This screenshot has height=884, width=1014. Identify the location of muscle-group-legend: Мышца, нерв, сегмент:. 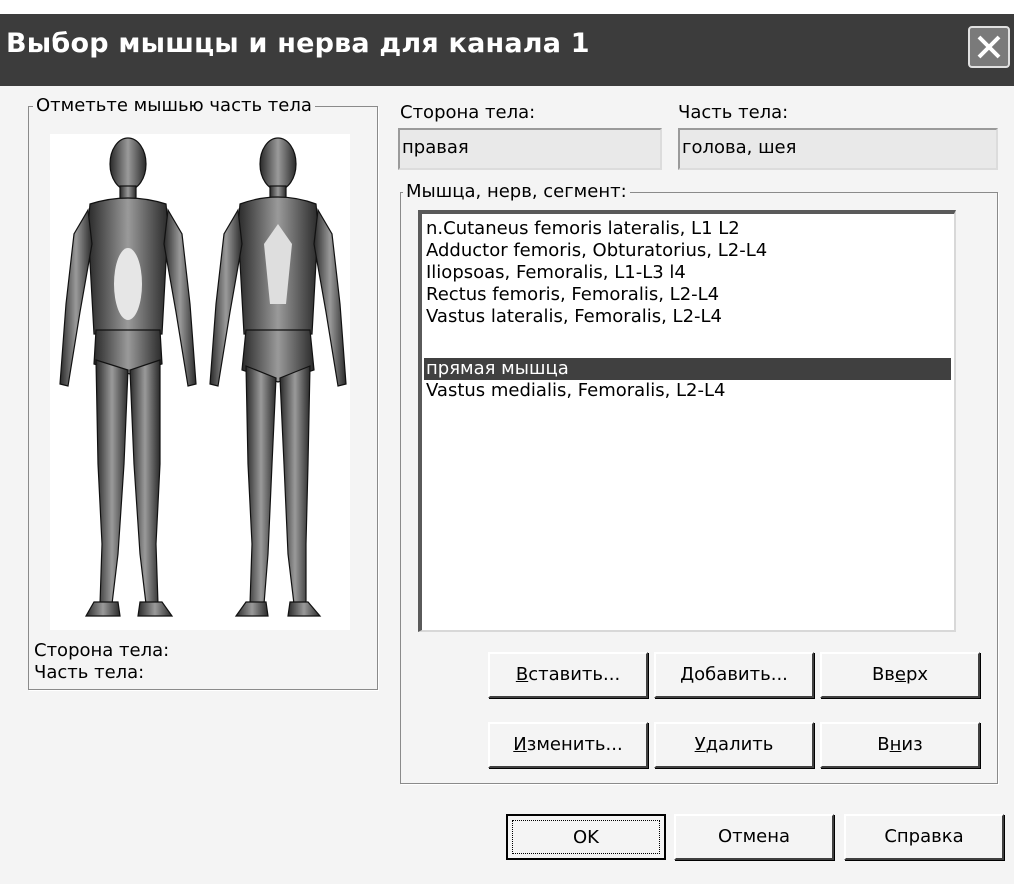
(516, 192).